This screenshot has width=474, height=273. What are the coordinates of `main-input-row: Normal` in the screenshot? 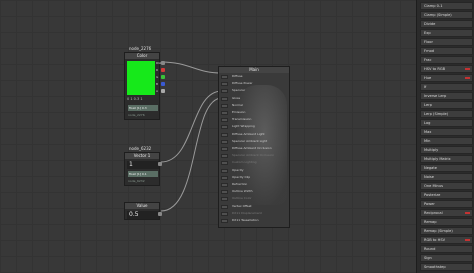 It's located at (254, 105).